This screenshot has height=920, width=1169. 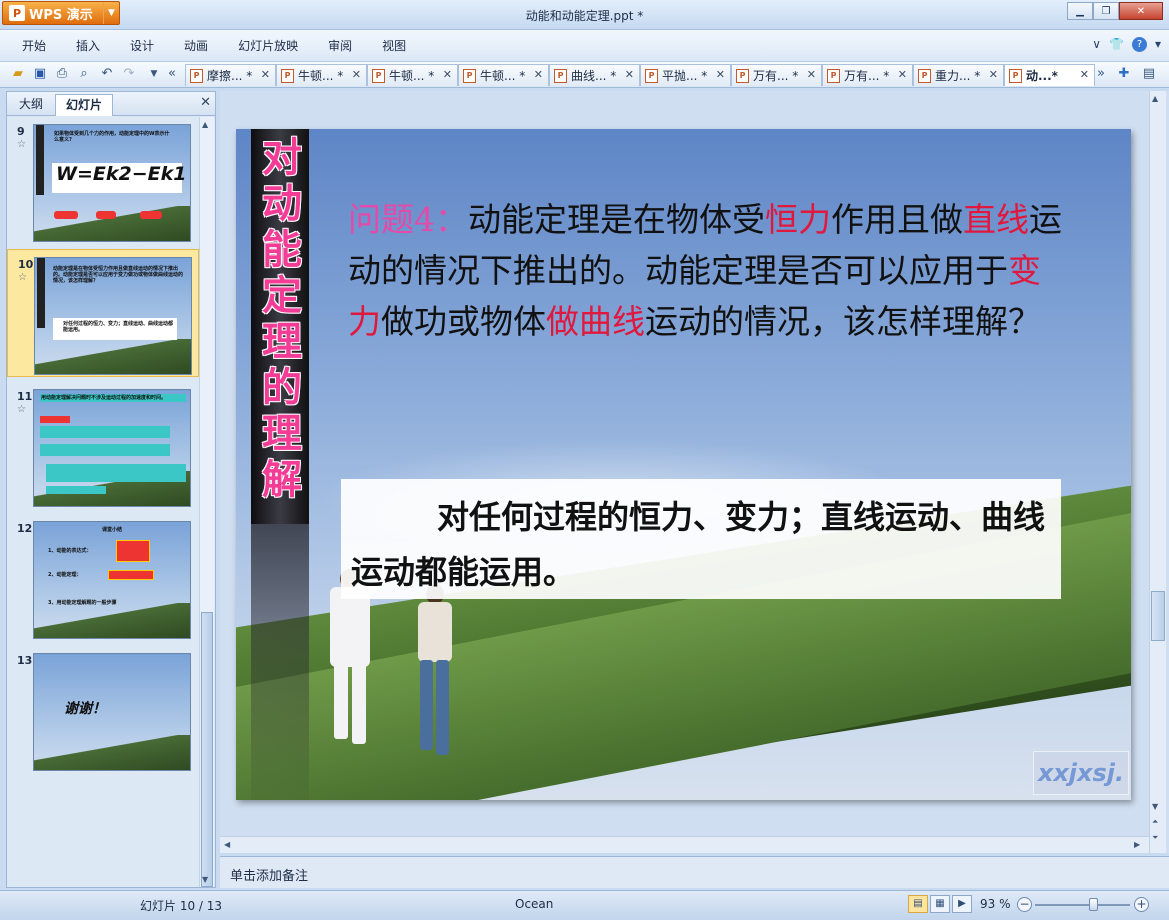 I want to click on editor-vertical-scrollbar: ▲ ▼ ⏶ ⏷, so click(x=1157, y=472).